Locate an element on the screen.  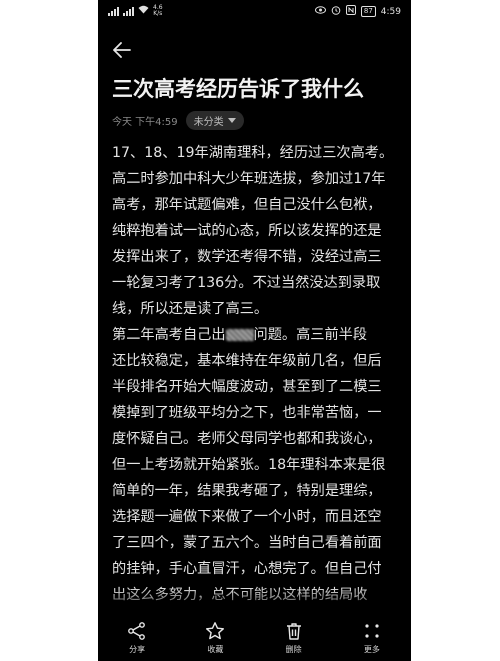
nfc-icon is located at coordinates (350, 11).